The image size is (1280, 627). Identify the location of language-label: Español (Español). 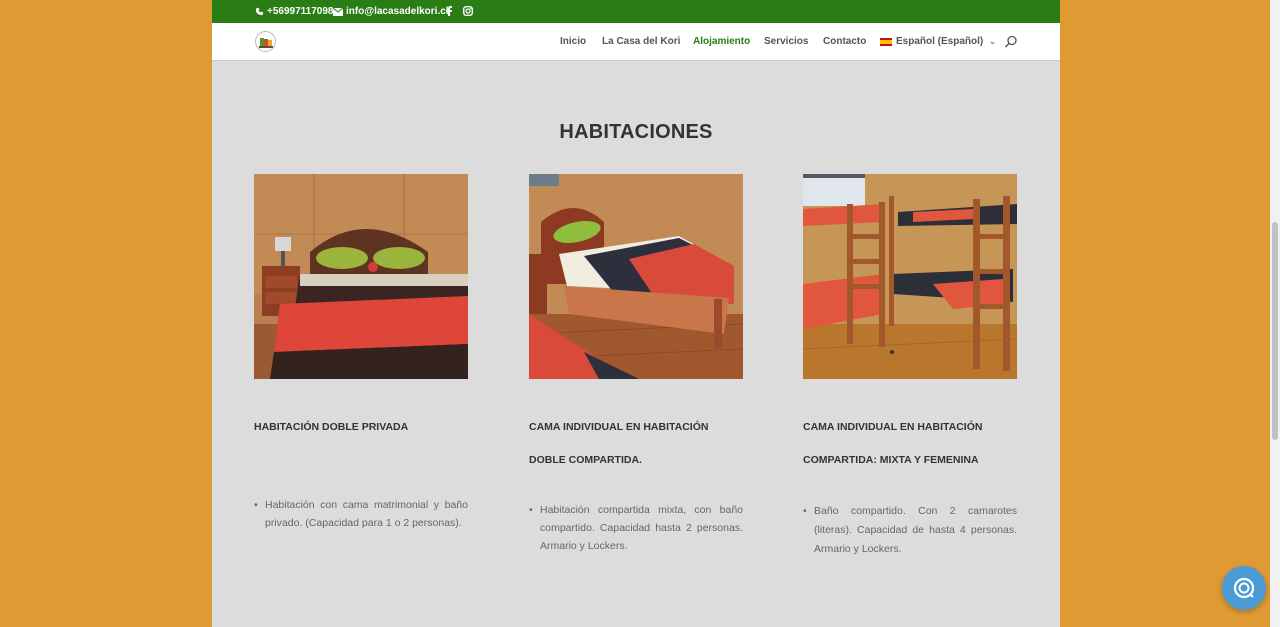
(940, 41).